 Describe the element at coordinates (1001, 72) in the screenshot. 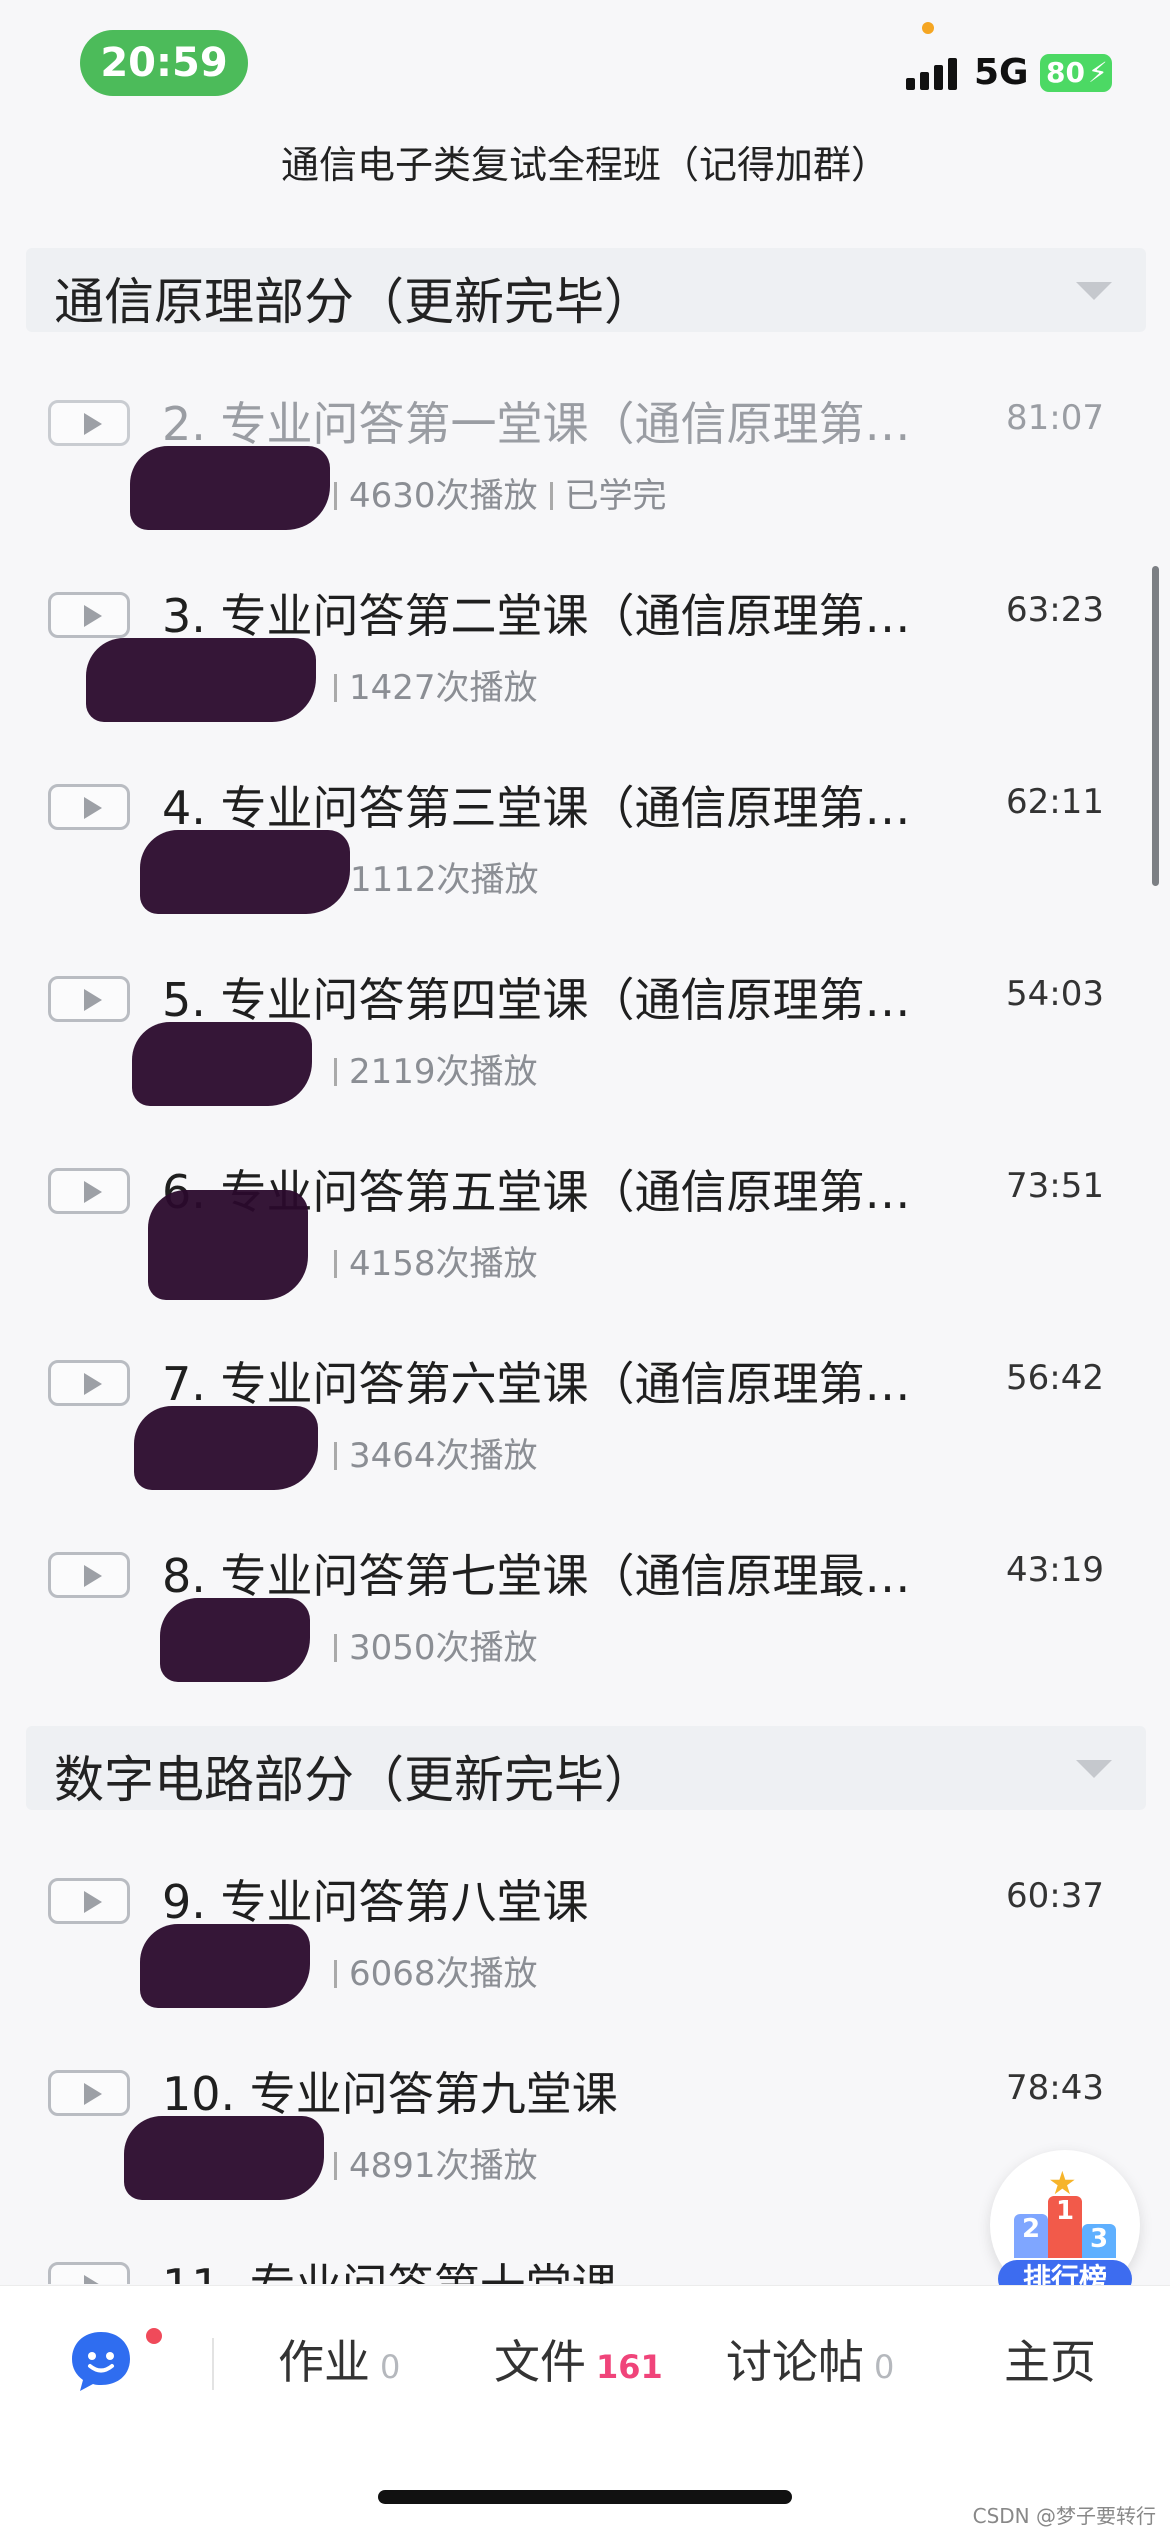

I see `network-type: 5G` at that location.